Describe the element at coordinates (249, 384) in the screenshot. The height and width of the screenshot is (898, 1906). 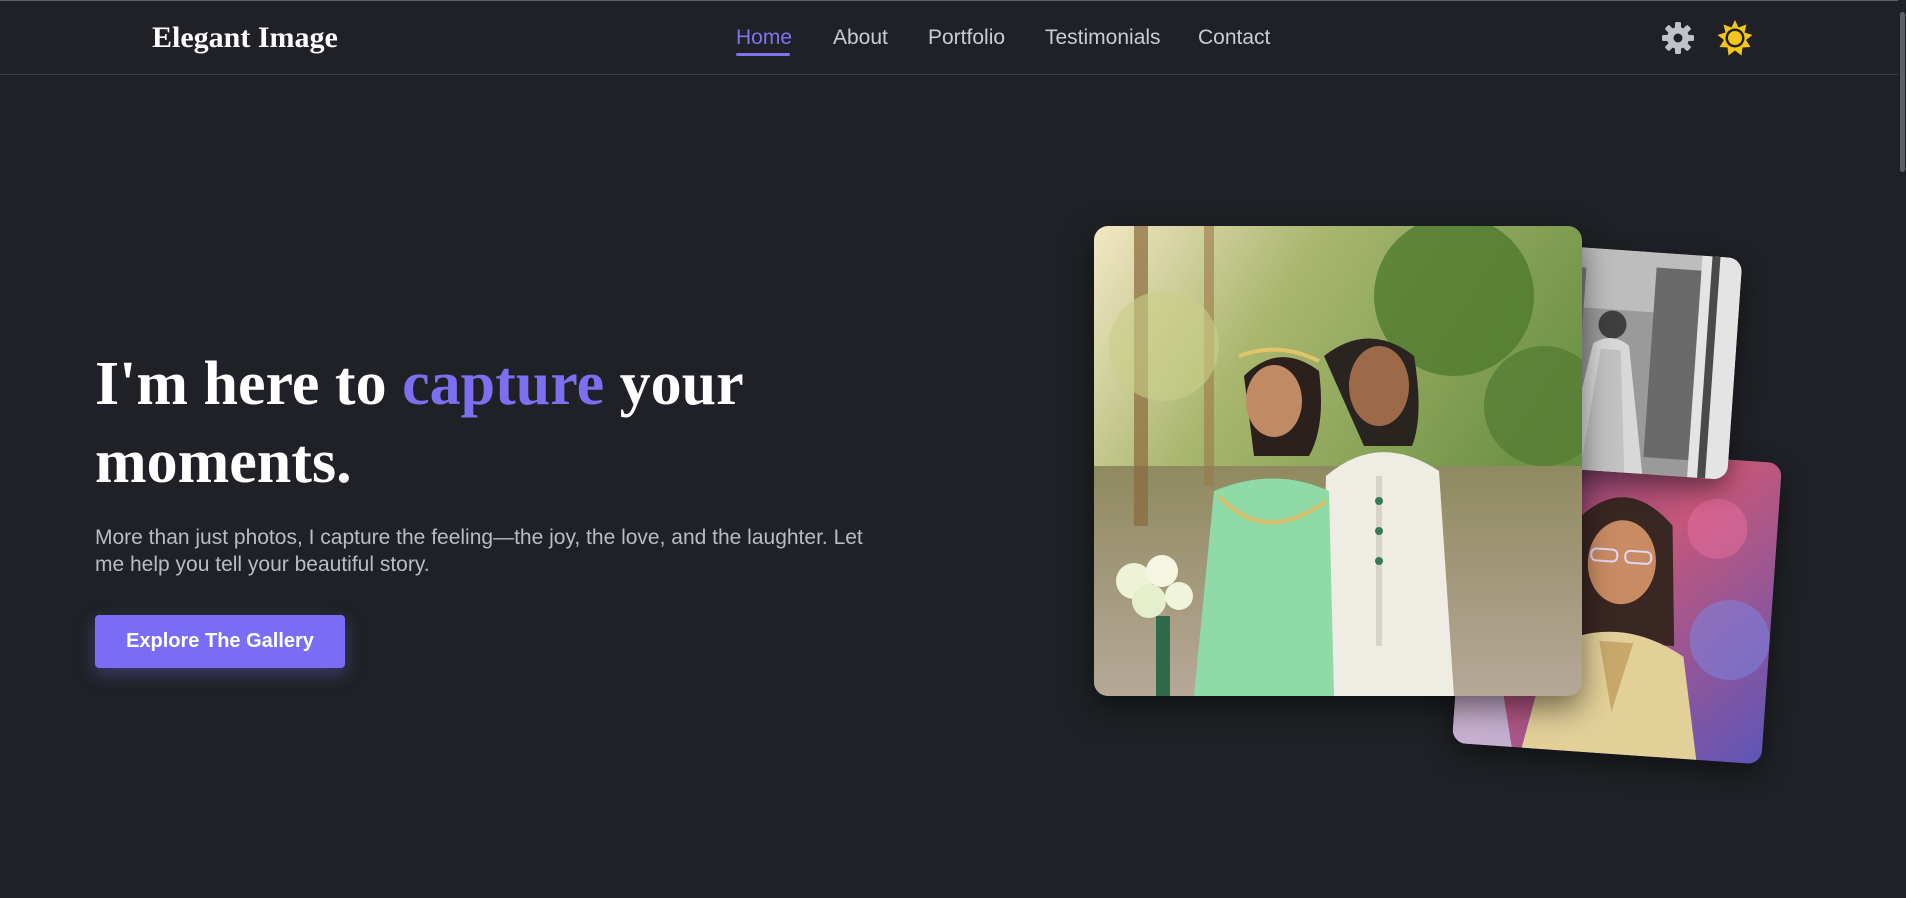
I see `headline-text-start: I'm here to` at that location.